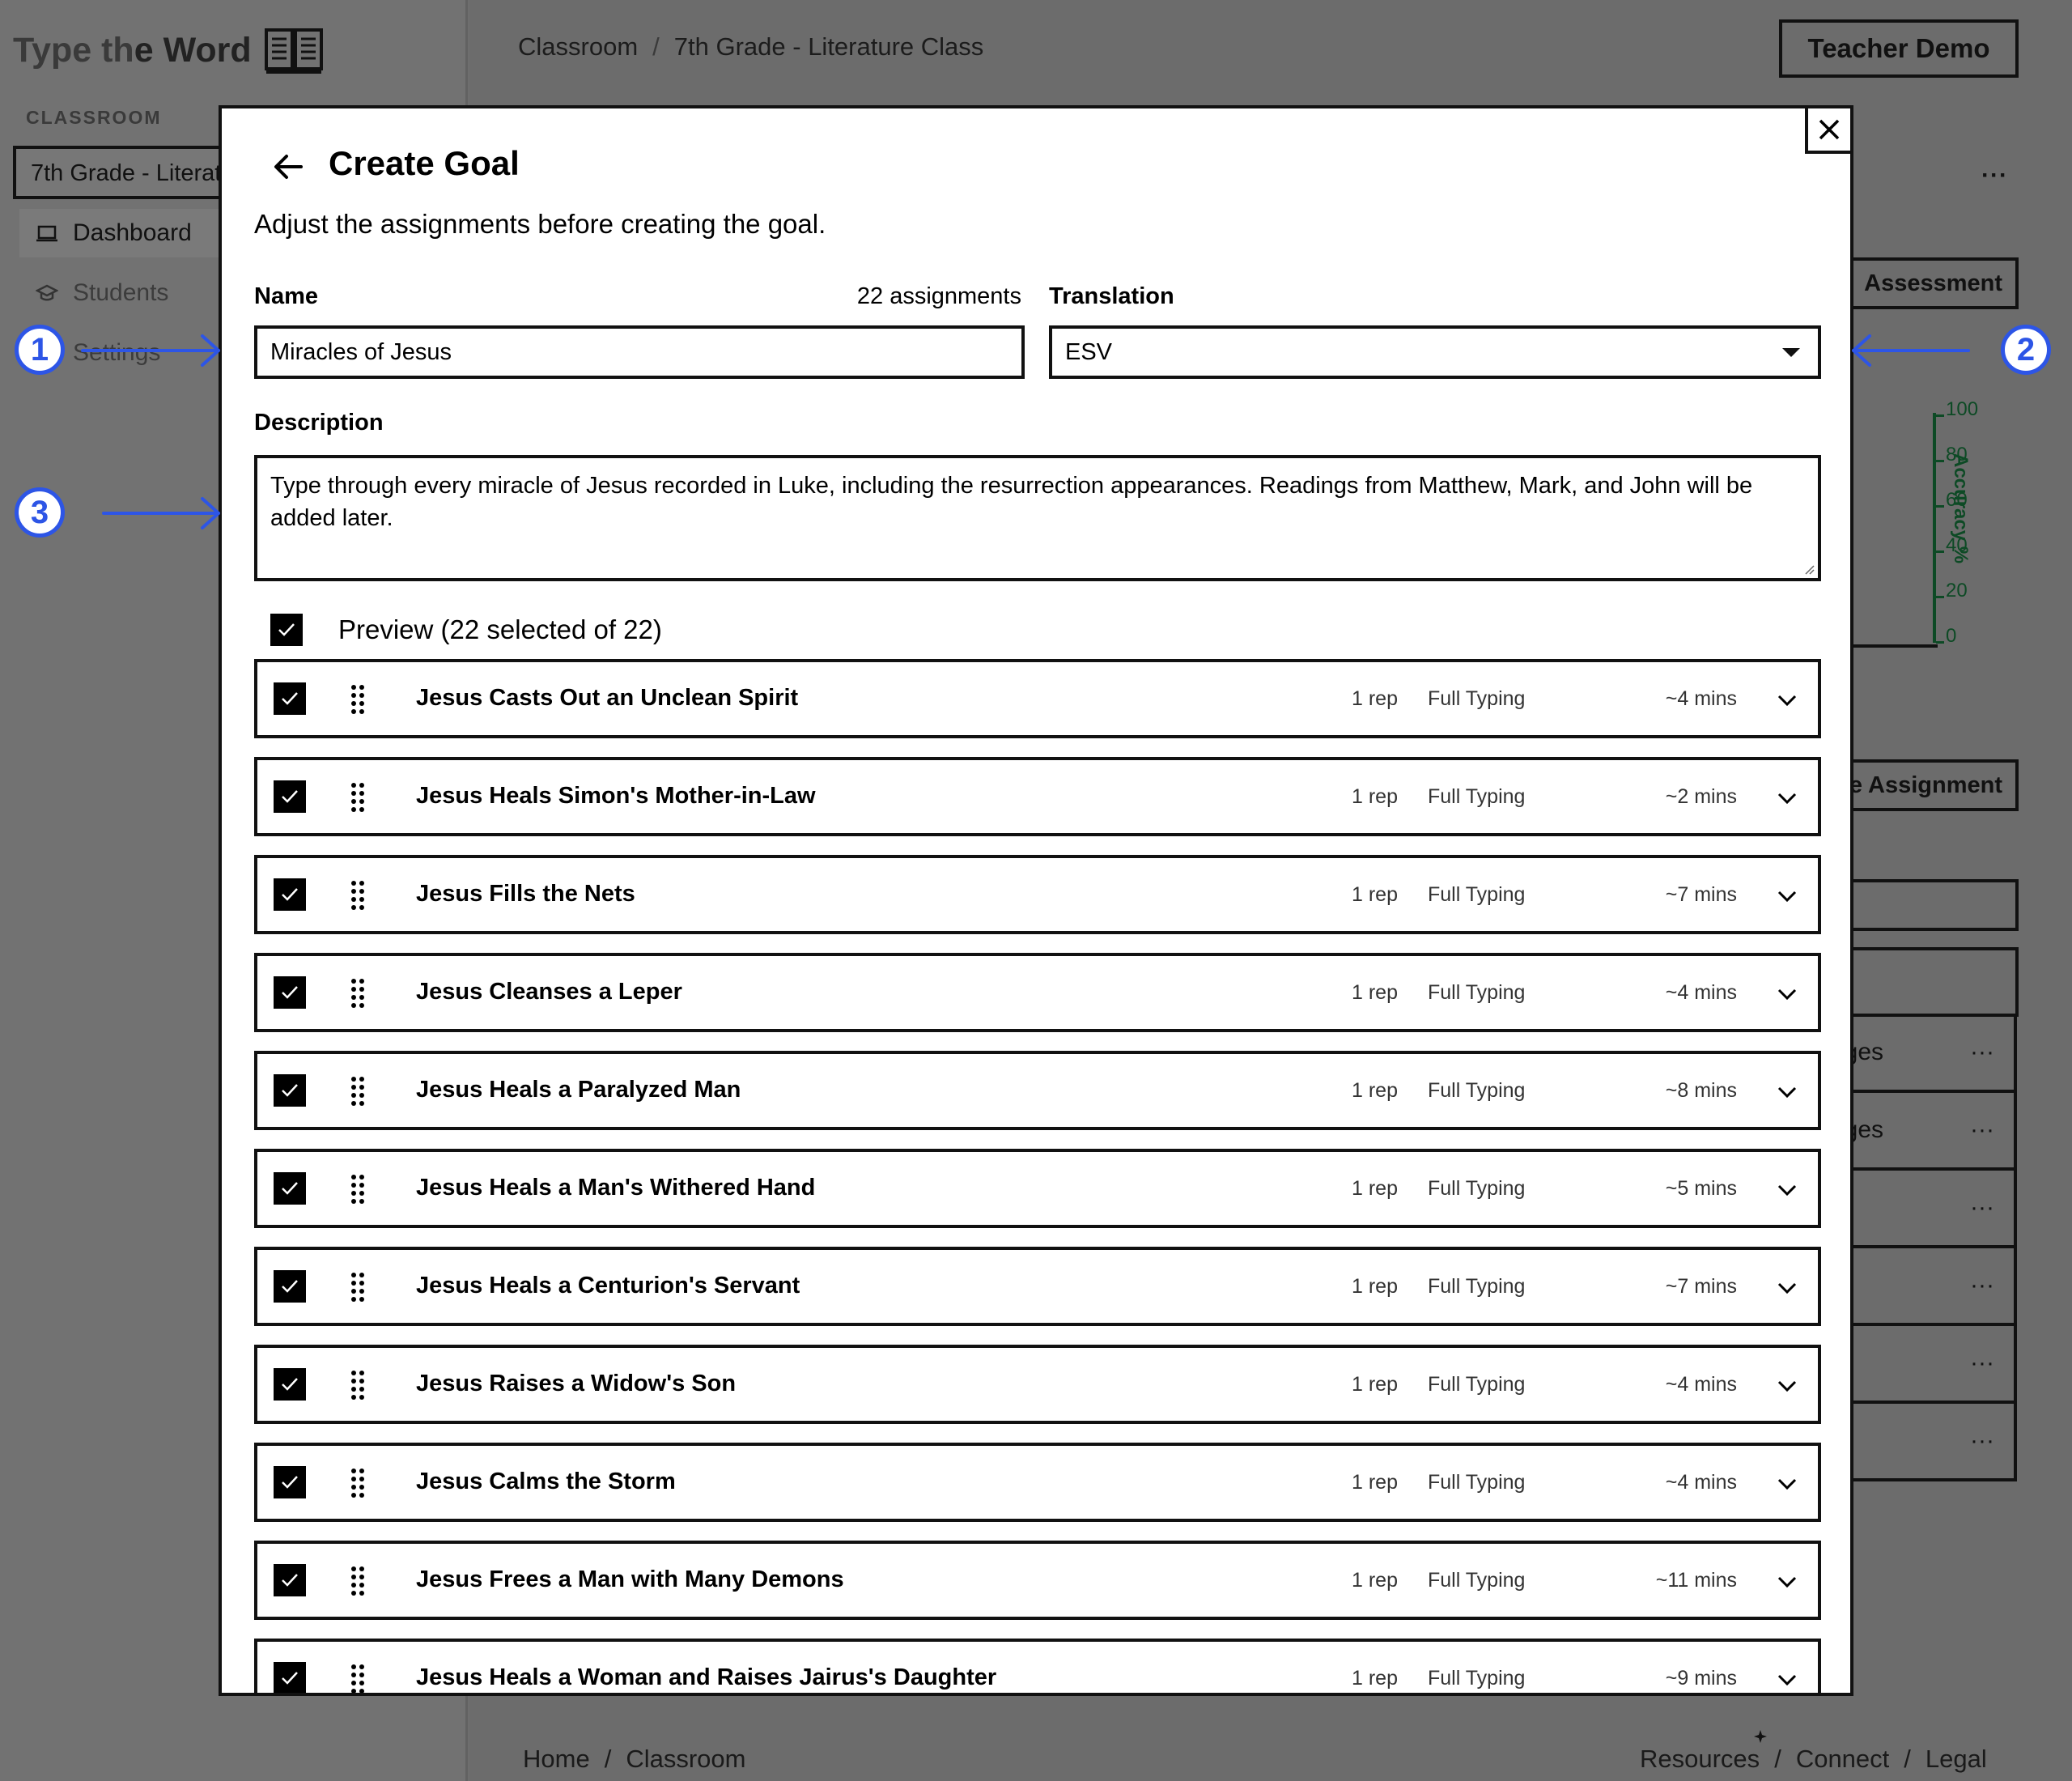 The width and height of the screenshot is (2072, 1781). I want to click on callout-badge: 2, so click(2026, 350).